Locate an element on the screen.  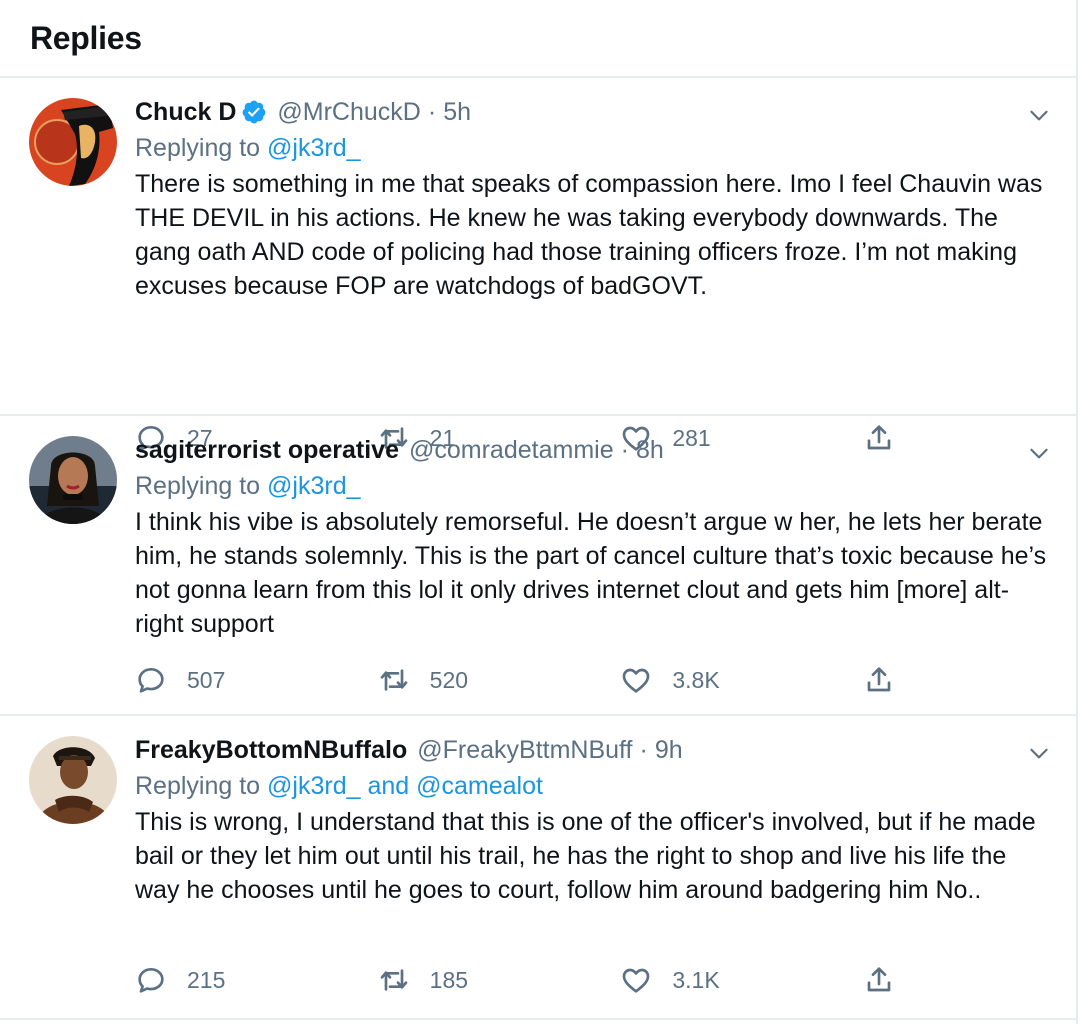
reply-count: 215 is located at coordinates (206, 979).